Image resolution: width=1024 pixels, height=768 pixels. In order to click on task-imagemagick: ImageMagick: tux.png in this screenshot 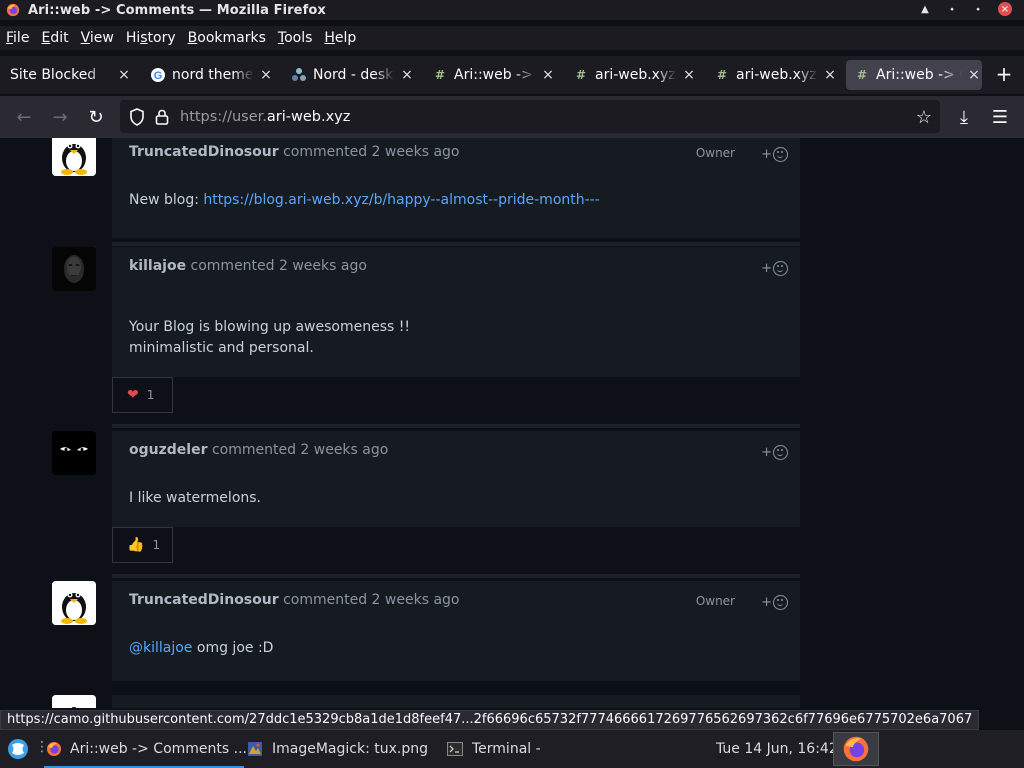, I will do `click(341, 749)`.